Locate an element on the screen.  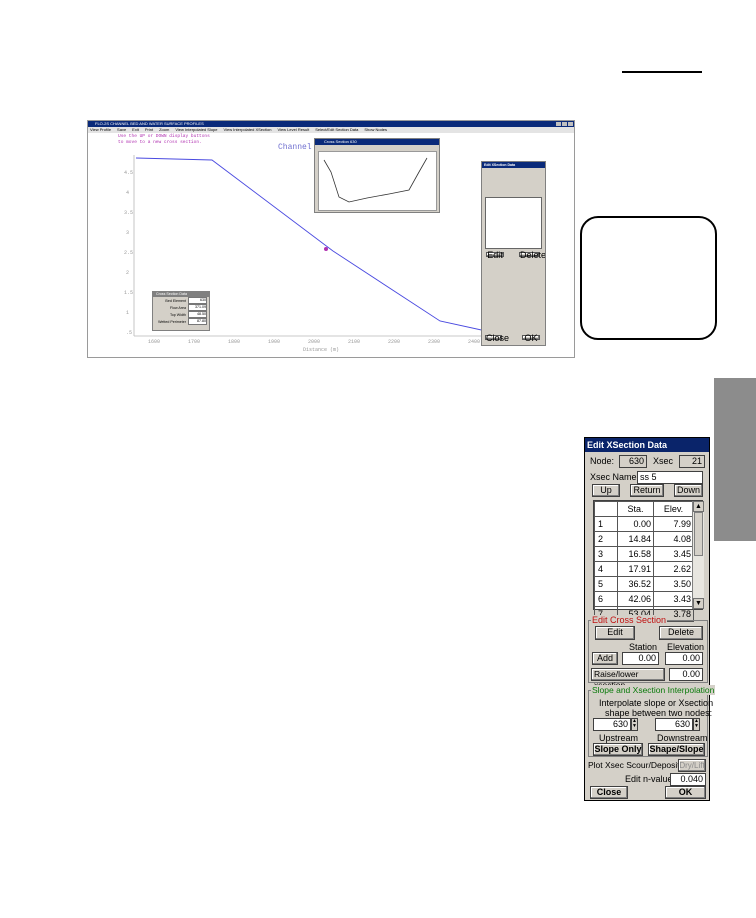
elevation-cell: 3.43 is located at coordinates (673, 599).